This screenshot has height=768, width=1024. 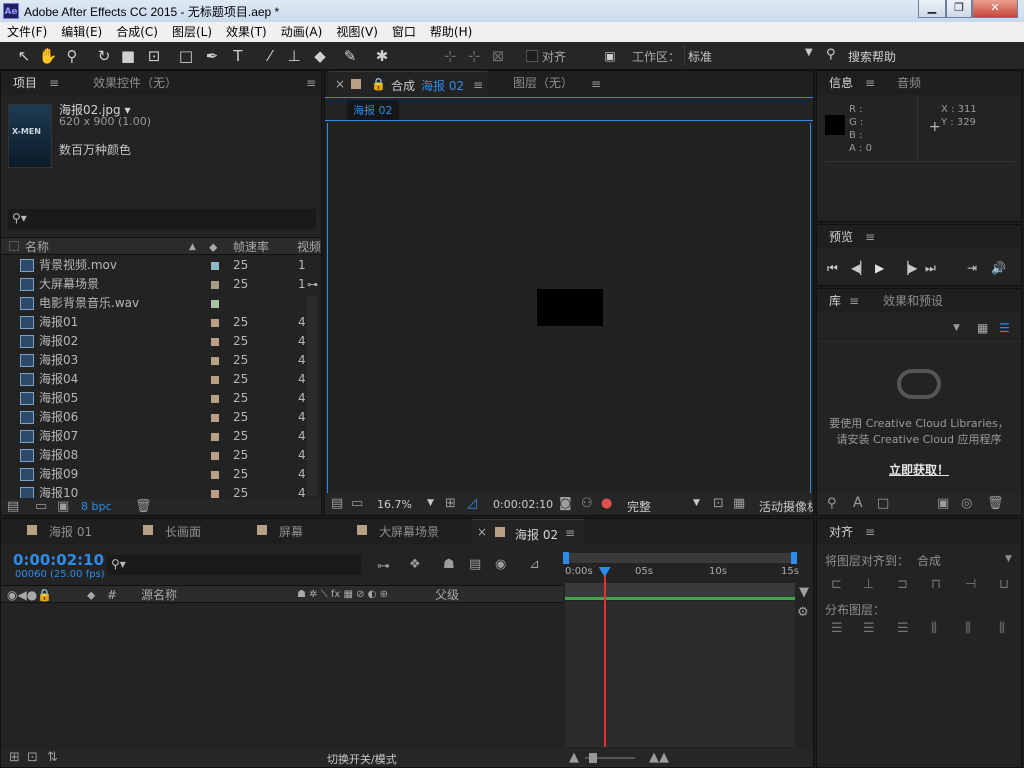 What do you see at coordinates (574, 757) in the screenshot?
I see `zoom-out-icon: ▲` at bounding box center [574, 757].